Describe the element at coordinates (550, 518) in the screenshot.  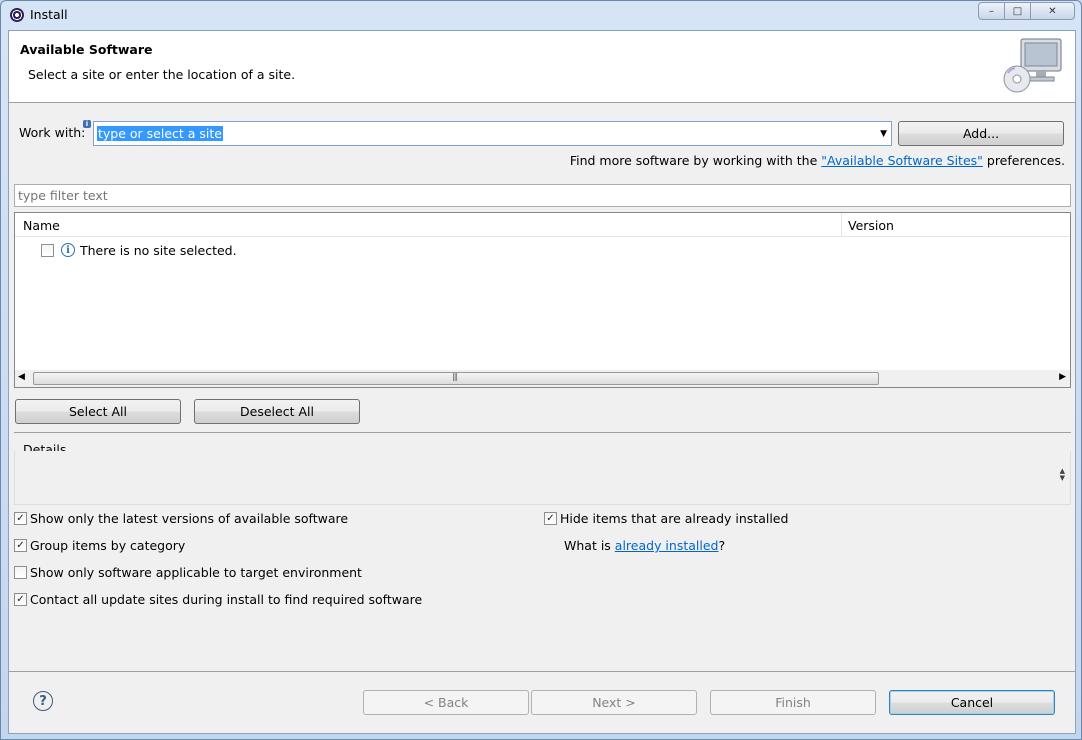
I see `hide-installed-checkbox: ✓` at that location.